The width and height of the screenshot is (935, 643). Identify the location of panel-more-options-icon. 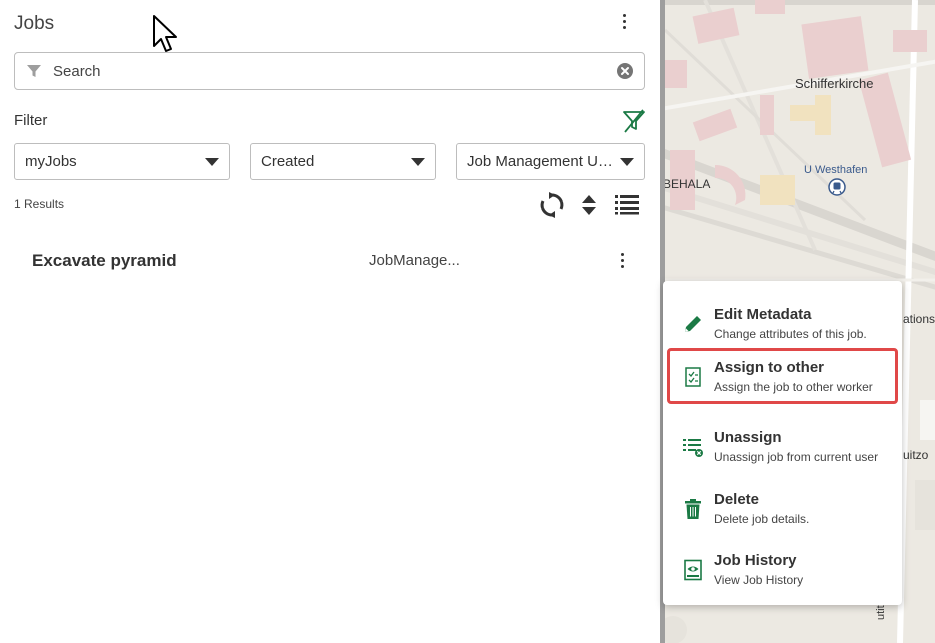
(624, 21).